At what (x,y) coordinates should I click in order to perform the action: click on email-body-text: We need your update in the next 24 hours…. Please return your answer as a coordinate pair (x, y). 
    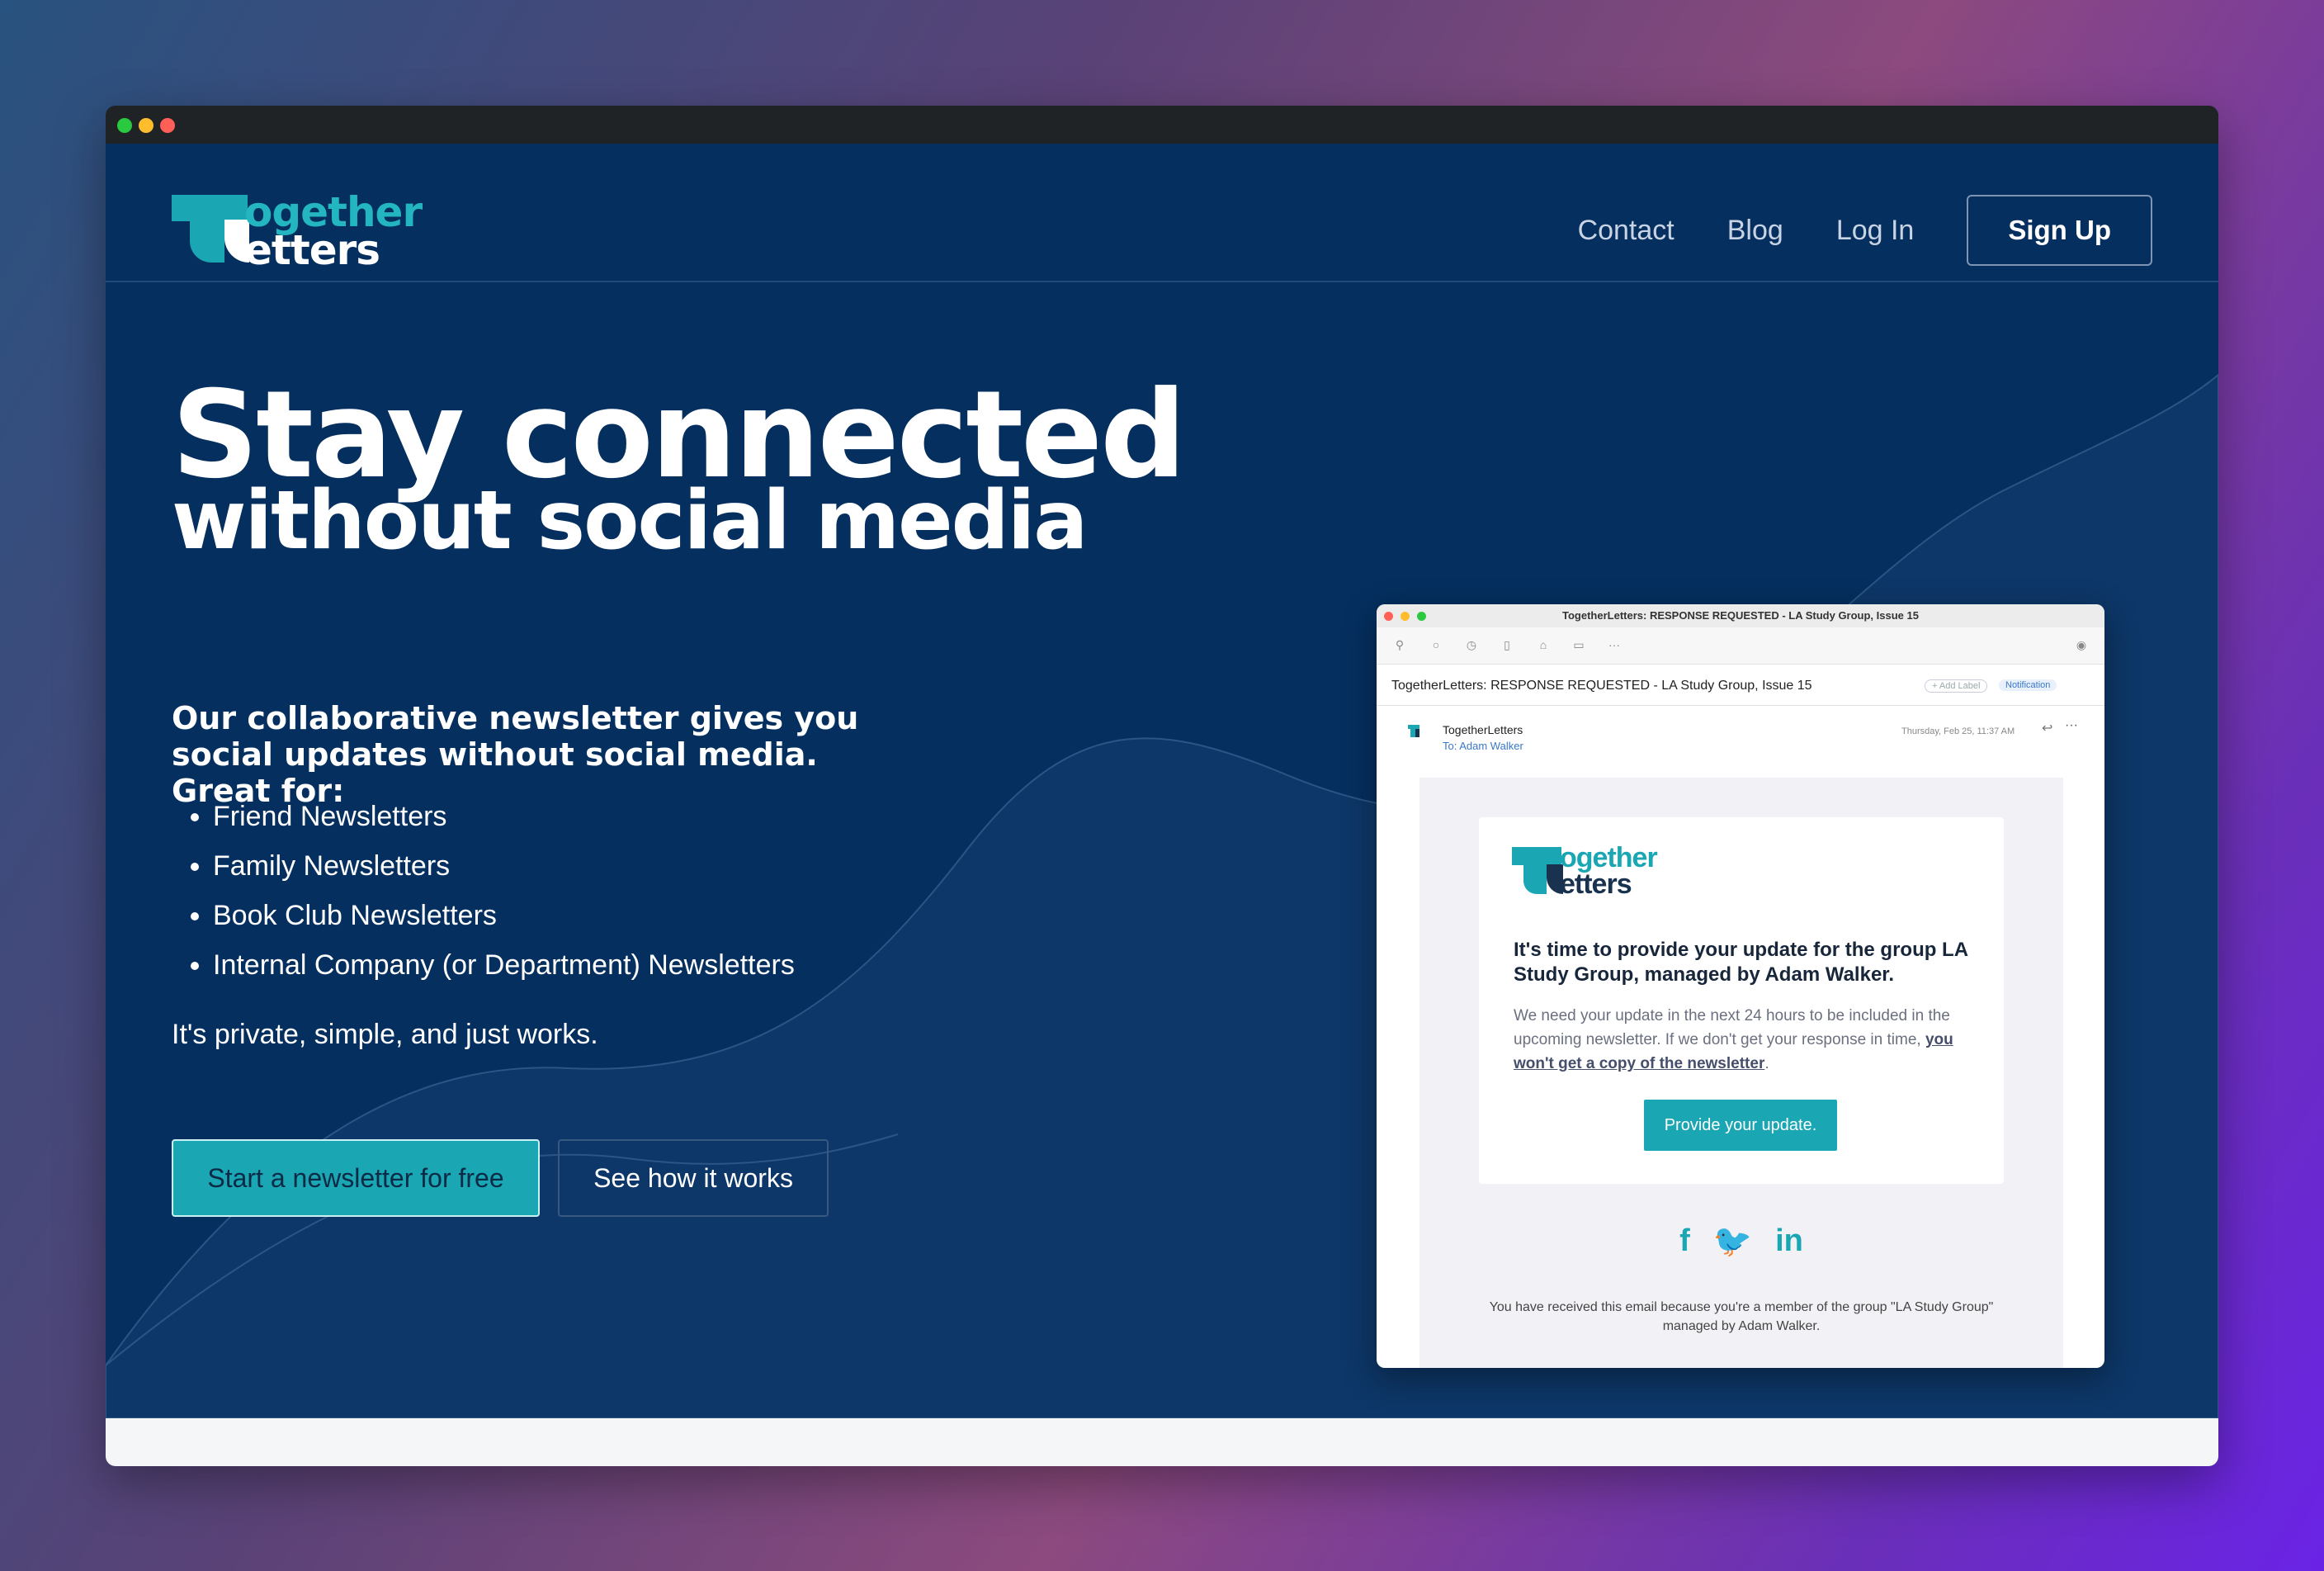
    Looking at the image, I should click on (1734, 1039).